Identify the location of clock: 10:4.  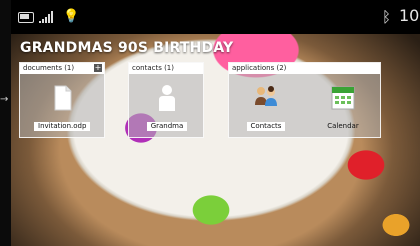
(409, 15).